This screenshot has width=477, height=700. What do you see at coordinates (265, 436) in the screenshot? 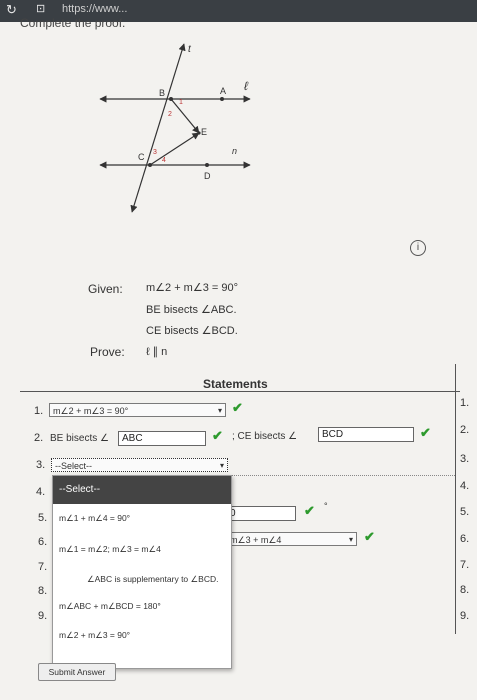
I see `statement-2-mid: ; CE bisects ∠` at bounding box center [265, 436].